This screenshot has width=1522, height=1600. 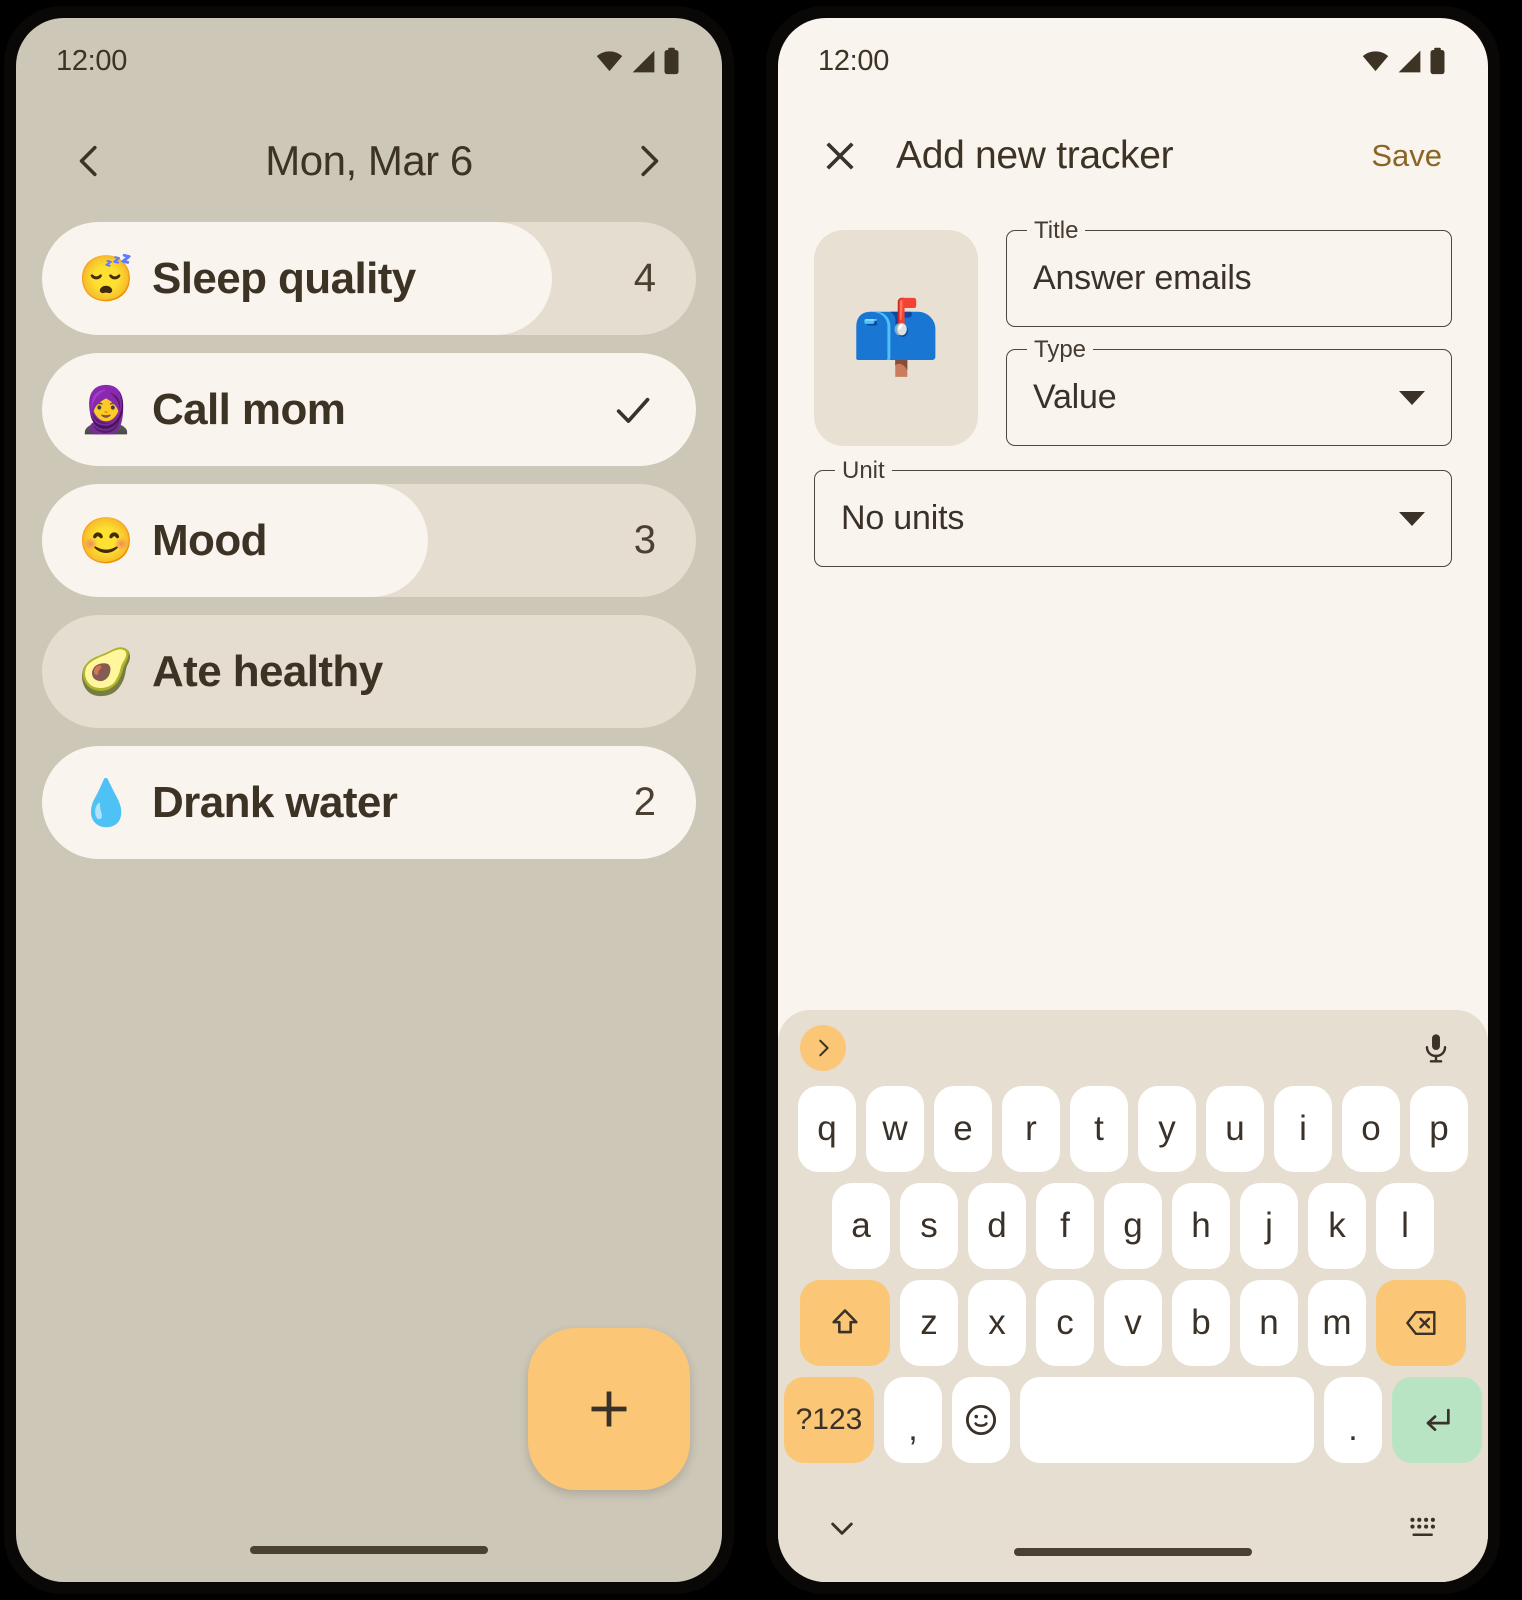 I want to click on form-top-section: 📫 Title Answer emails Type Value, so click(x=1133, y=327).